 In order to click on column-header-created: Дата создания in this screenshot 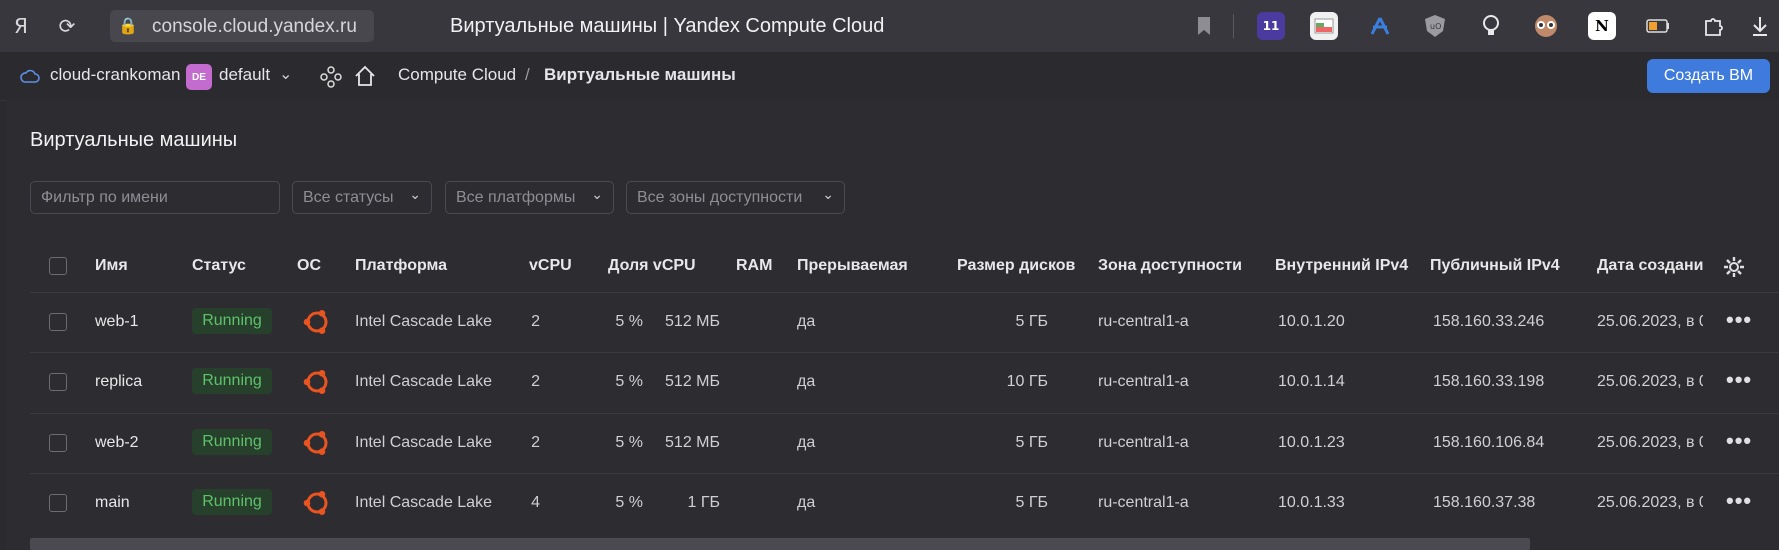, I will do `click(1650, 266)`.